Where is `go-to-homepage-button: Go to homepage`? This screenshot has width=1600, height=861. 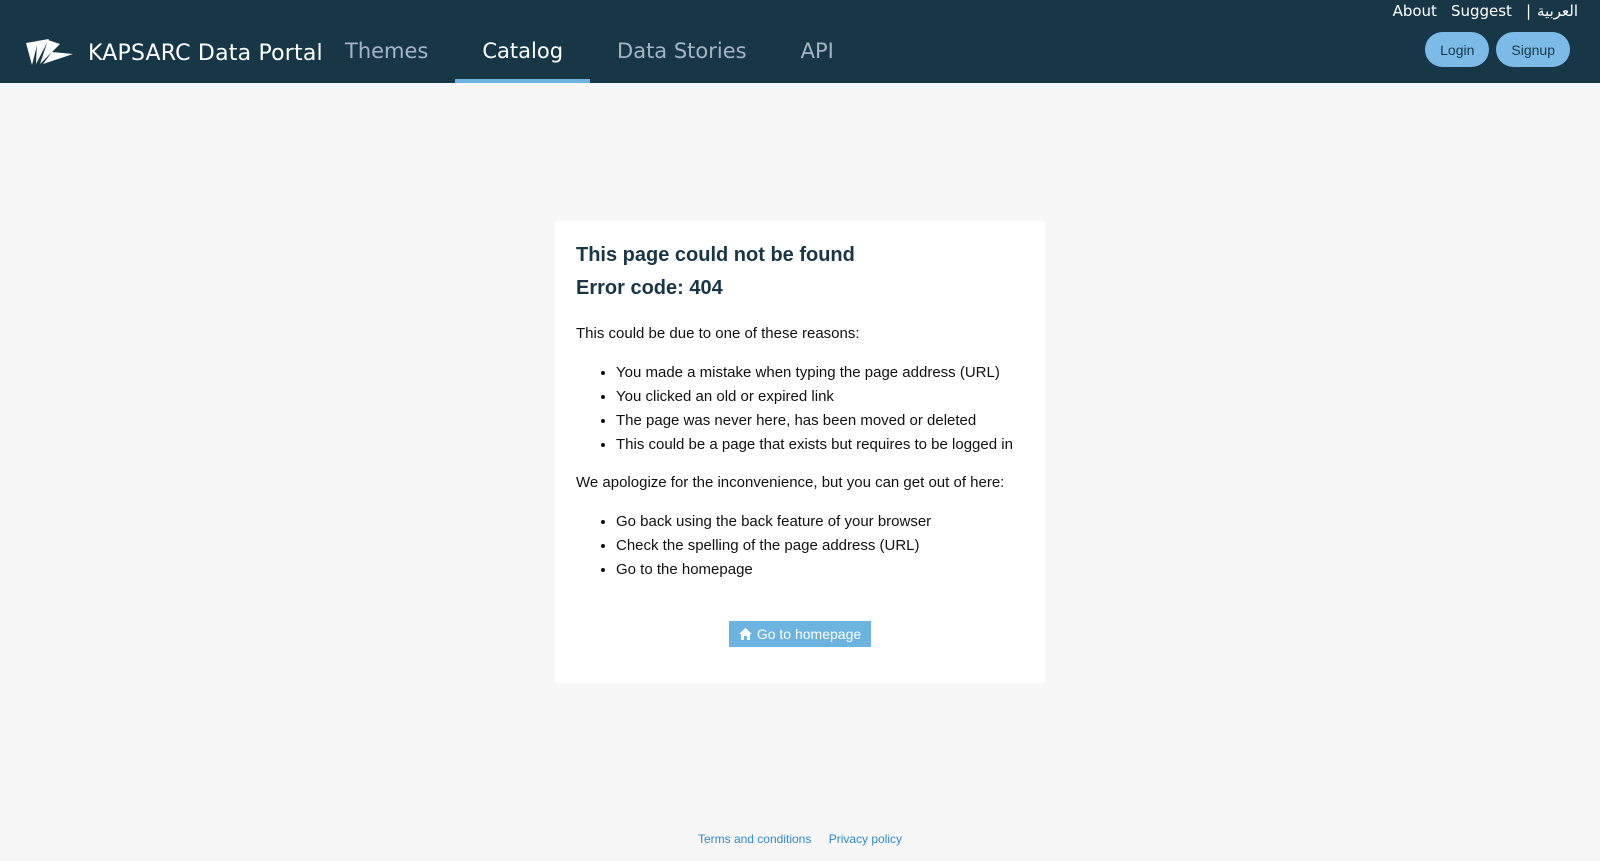
go-to-homepage-button: Go to homepage is located at coordinates (800, 634).